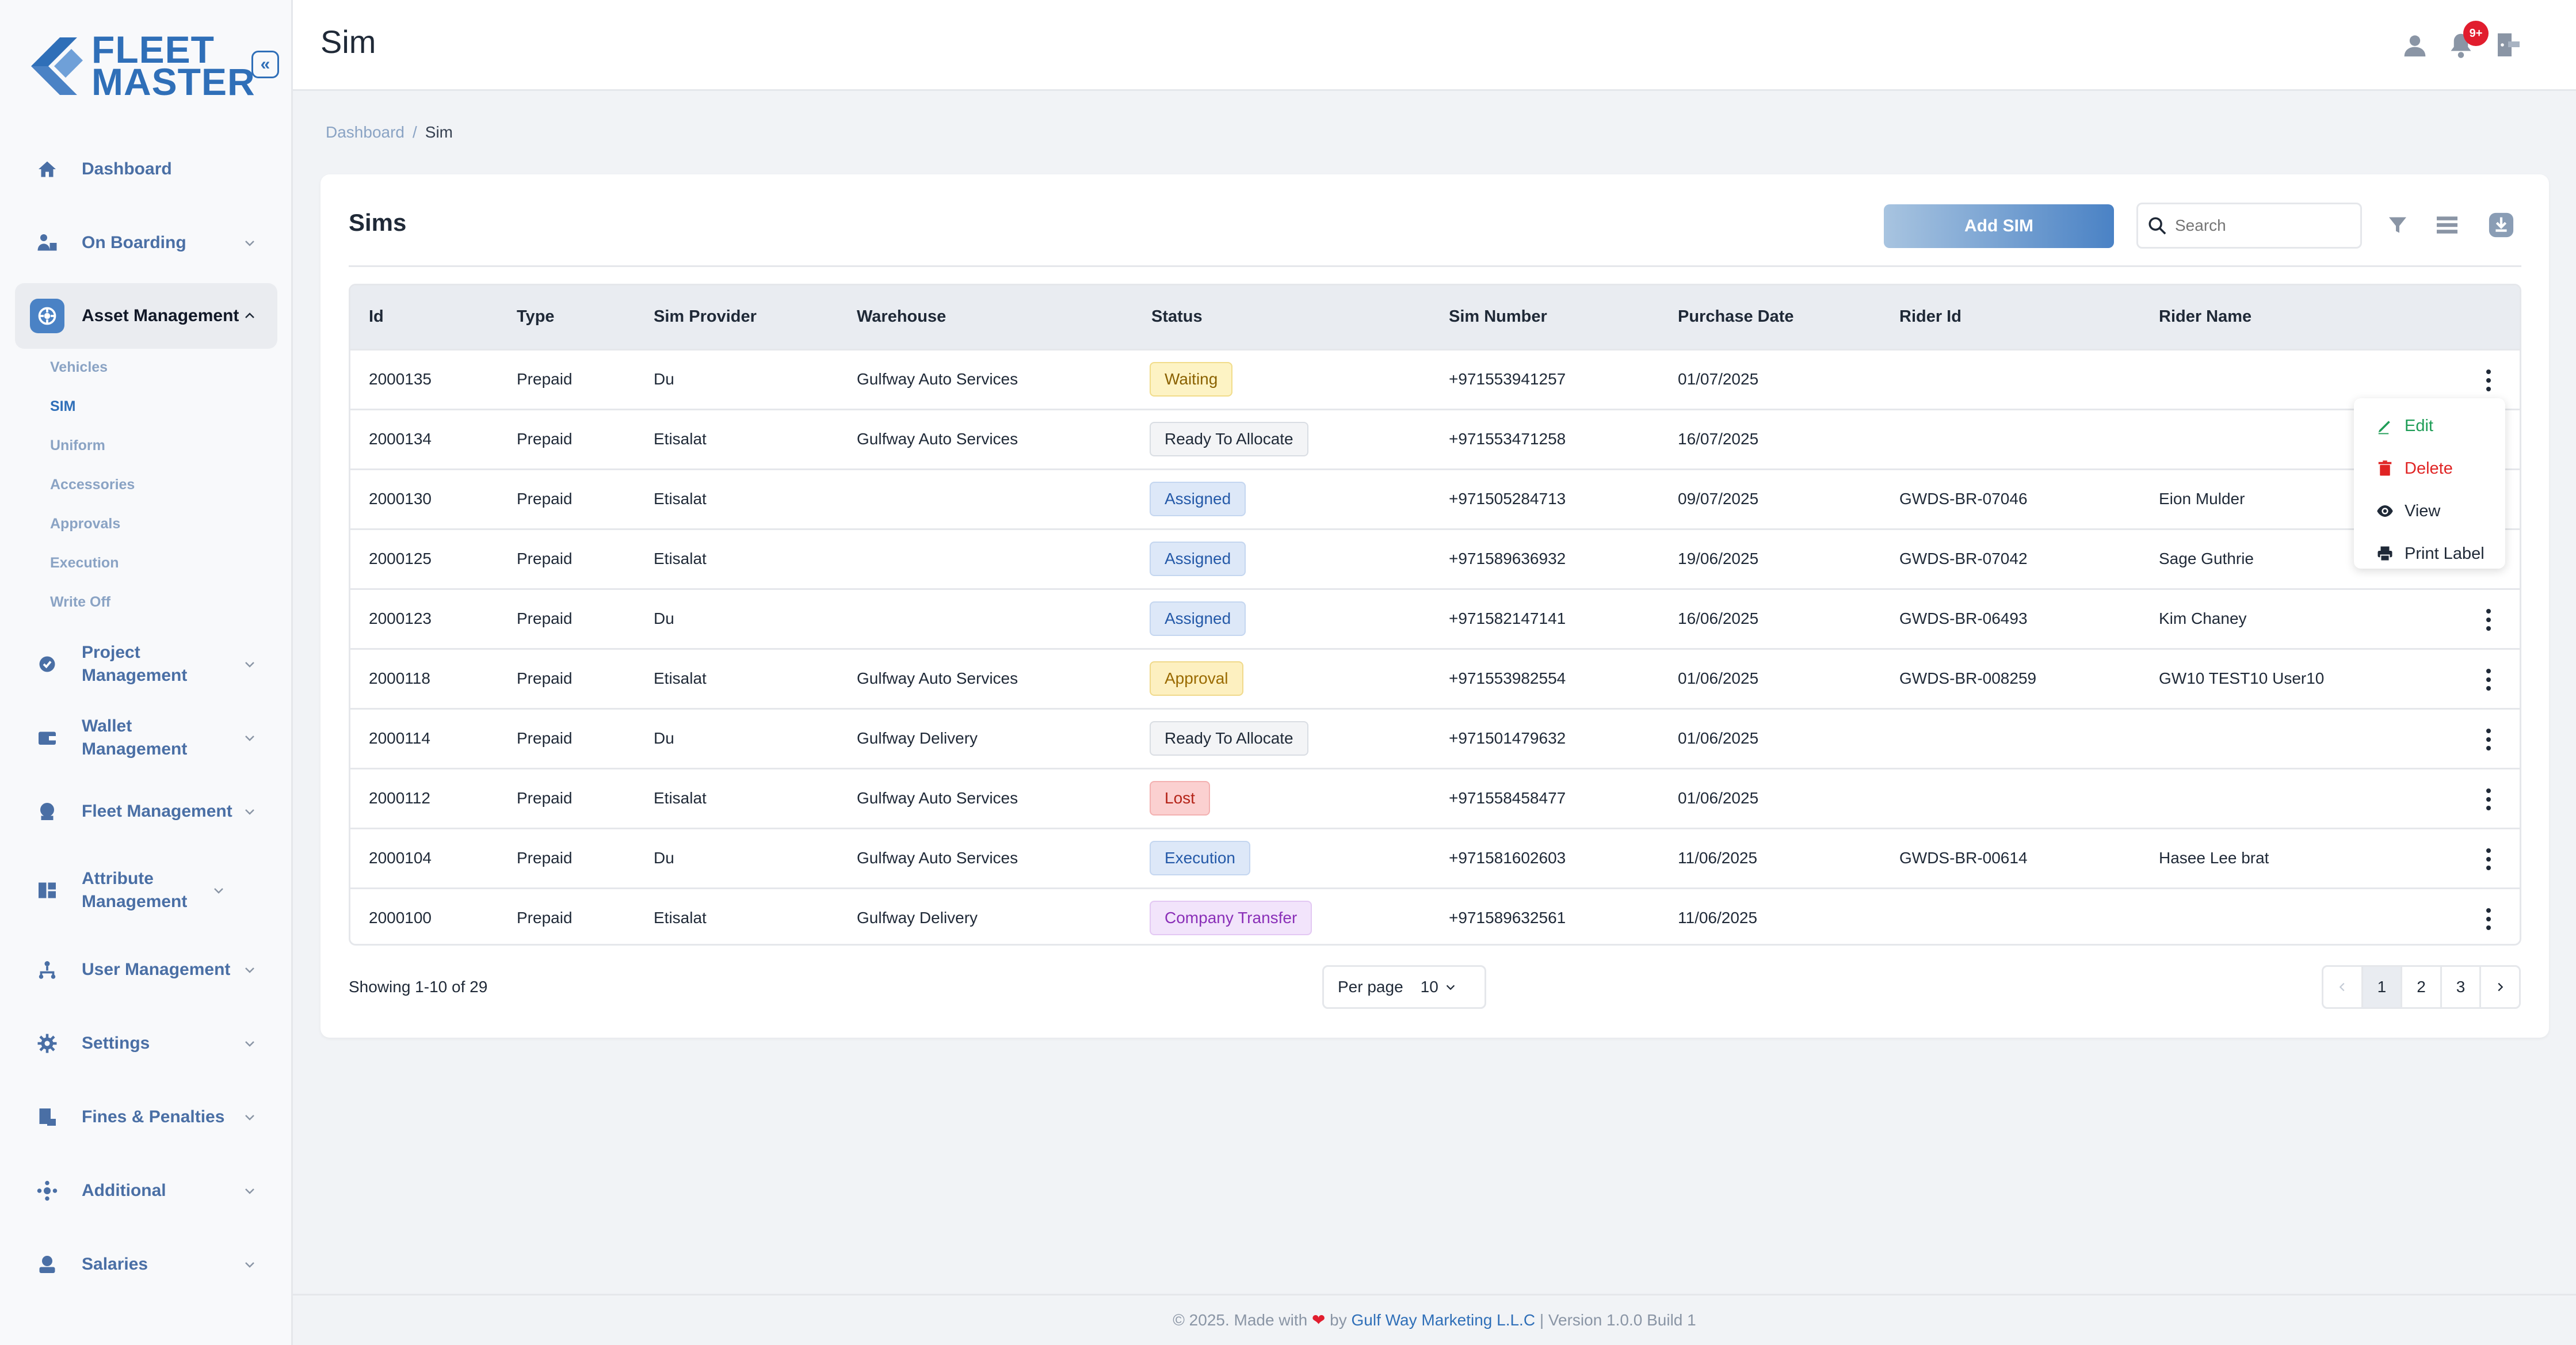 Image resolution: width=2576 pixels, height=1345 pixels. I want to click on sidebar-item-dashboard: Dashboard, so click(146, 169).